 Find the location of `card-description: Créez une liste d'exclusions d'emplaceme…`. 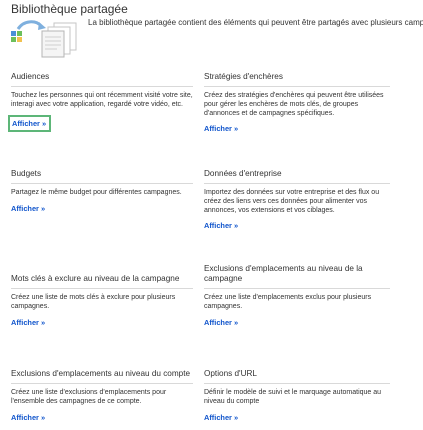

card-description: Créez une liste d'exclusions d'emplaceme… is located at coordinates (89, 397).